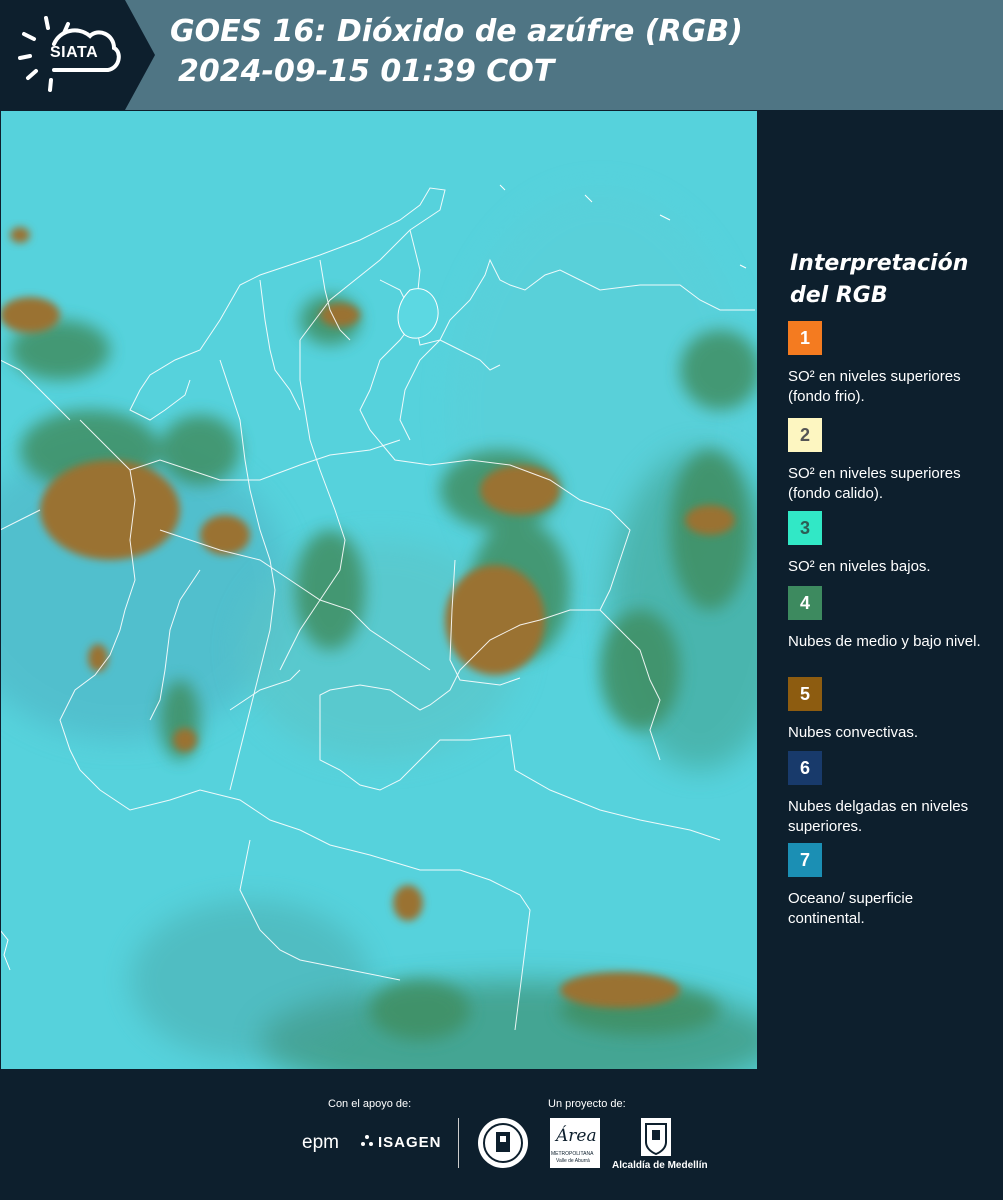  Describe the element at coordinates (890, 619) in the screenshot. I see `legend-item-4: 4 Nubes de medio y bajo nivel.` at that location.